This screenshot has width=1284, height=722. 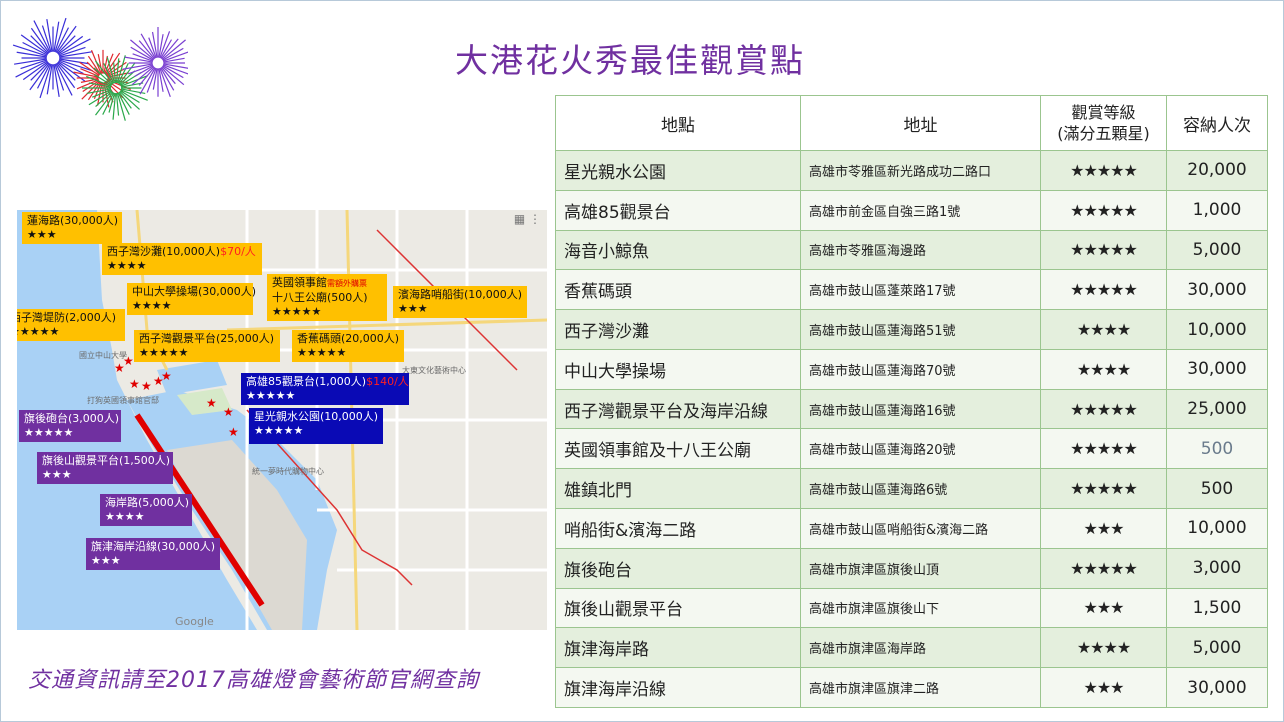 What do you see at coordinates (678, 409) in the screenshot?
I see `location-cell: 西子灣觀景平台及海岸沿線` at bounding box center [678, 409].